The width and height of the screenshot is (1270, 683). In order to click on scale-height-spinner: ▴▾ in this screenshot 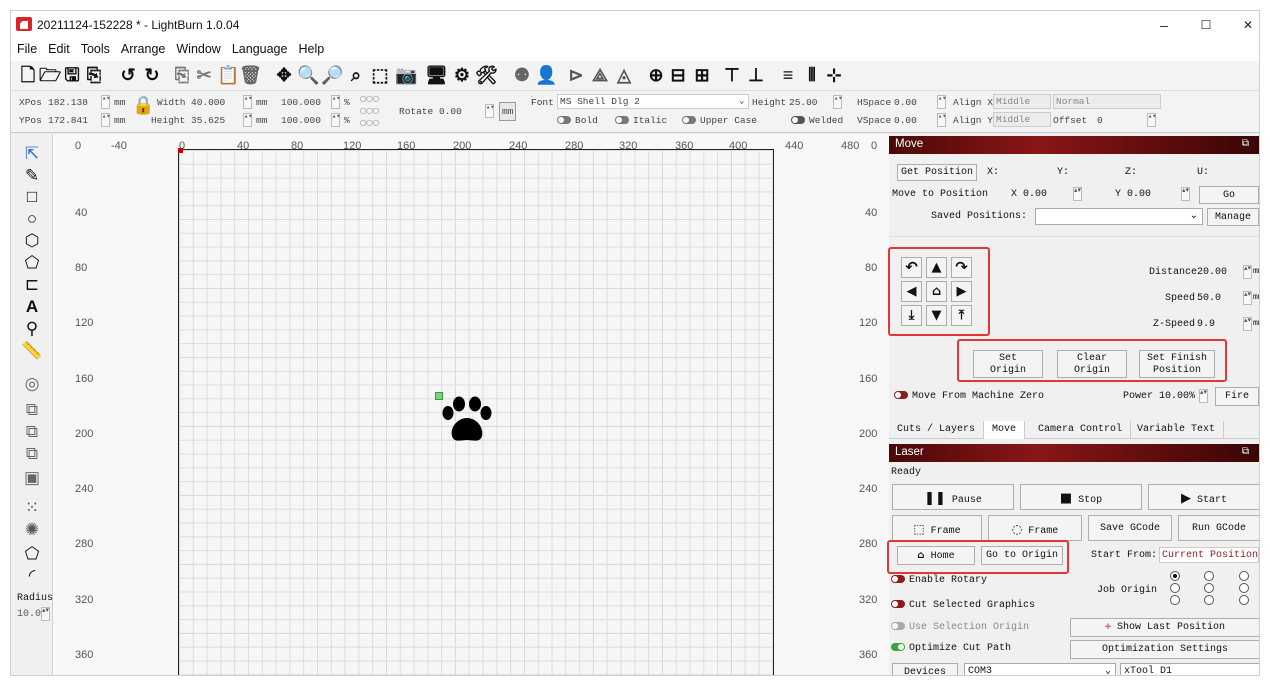, I will do `click(335, 120)`.